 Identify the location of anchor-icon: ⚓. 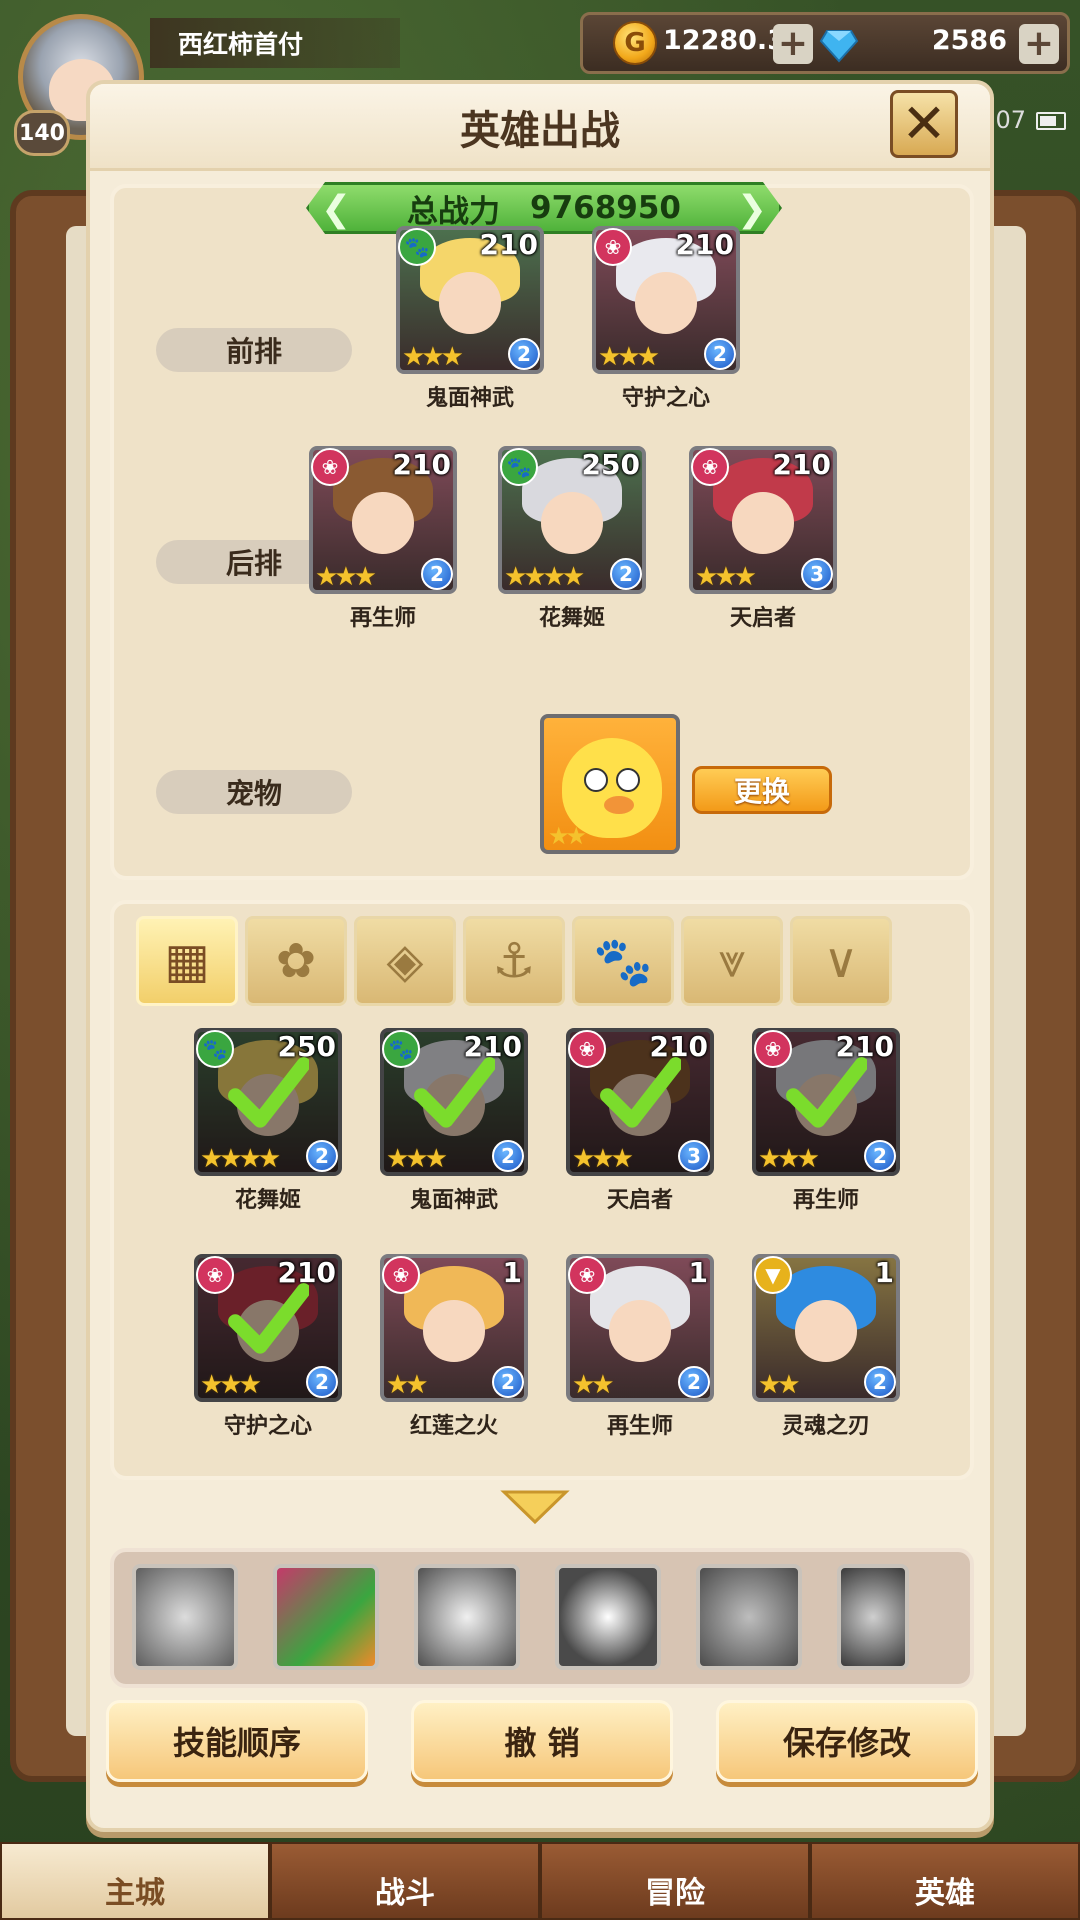
(514, 961).